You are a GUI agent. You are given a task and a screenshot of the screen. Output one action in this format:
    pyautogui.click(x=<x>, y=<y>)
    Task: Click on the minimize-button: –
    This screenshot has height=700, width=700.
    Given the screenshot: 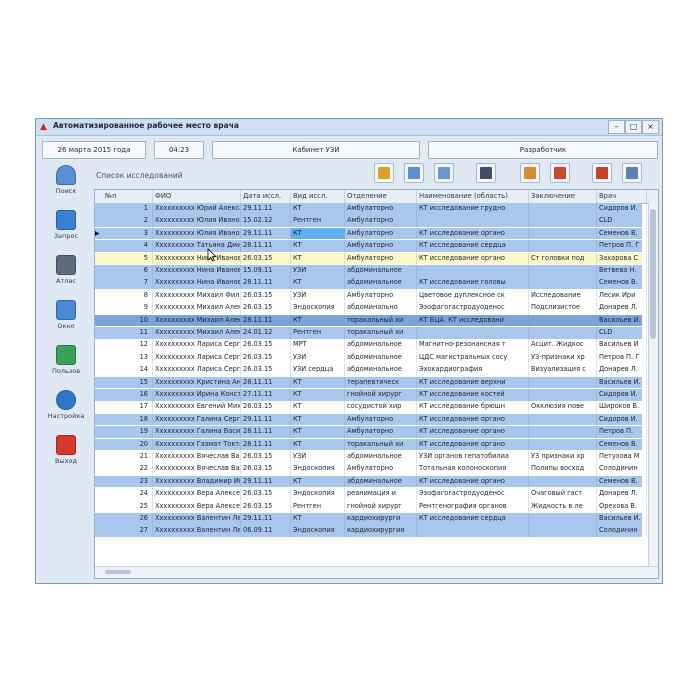 What is the action you would take?
    pyautogui.click(x=616, y=127)
    